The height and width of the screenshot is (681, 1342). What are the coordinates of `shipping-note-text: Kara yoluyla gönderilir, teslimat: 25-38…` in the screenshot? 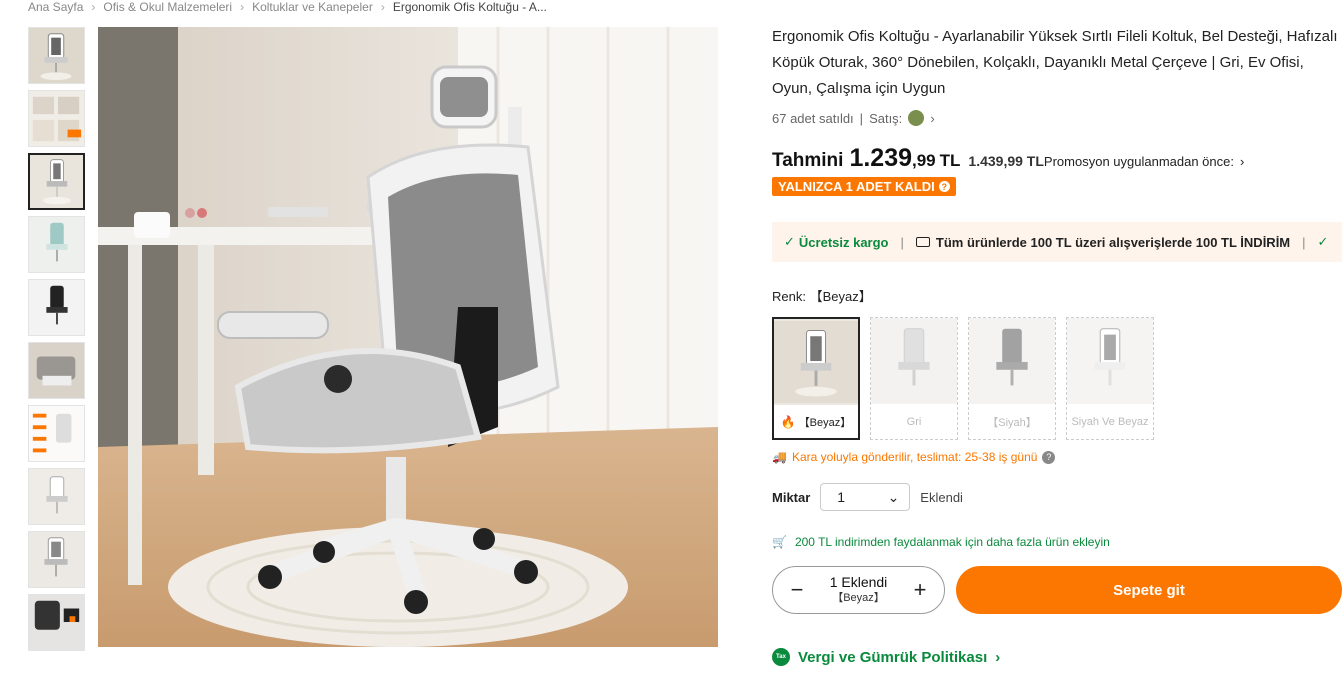 It's located at (914, 457).